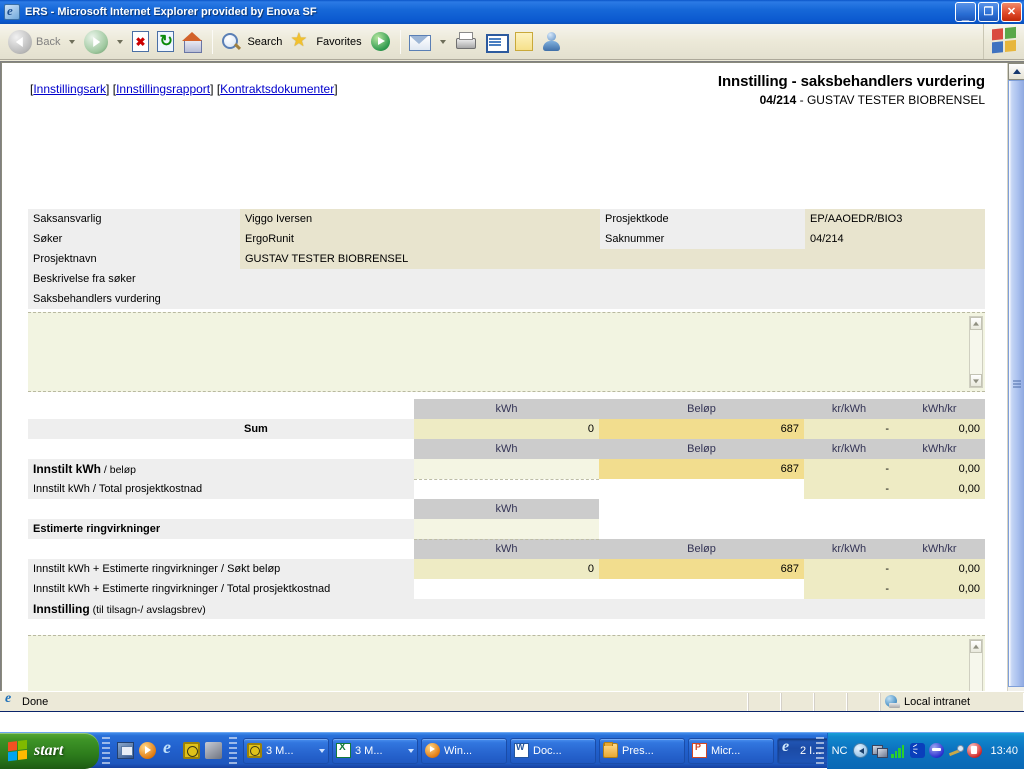  Describe the element at coordinates (48, 42) in the screenshot. I see `back-label: Back` at that location.